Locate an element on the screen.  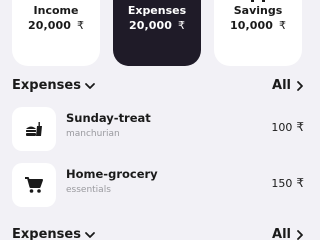
item-amount: 150 ₹ is located at coordinates (287, 183).